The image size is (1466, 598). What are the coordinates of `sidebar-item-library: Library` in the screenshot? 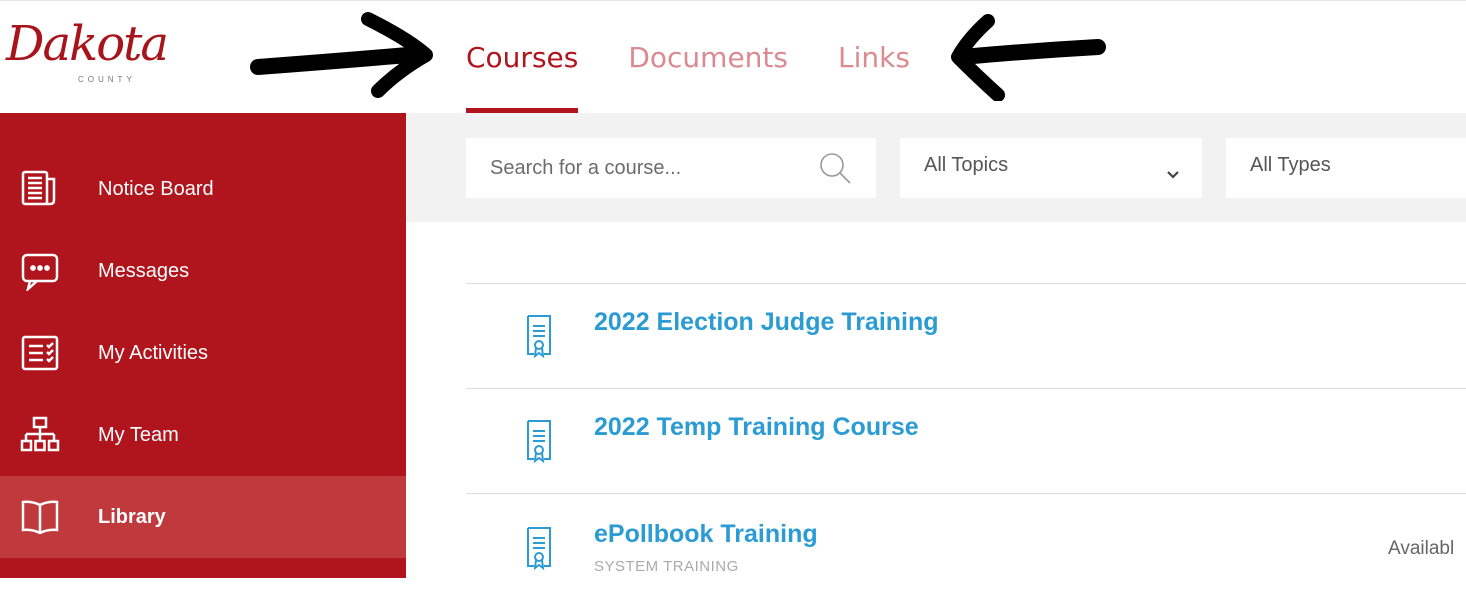 It's located at (203, 517).